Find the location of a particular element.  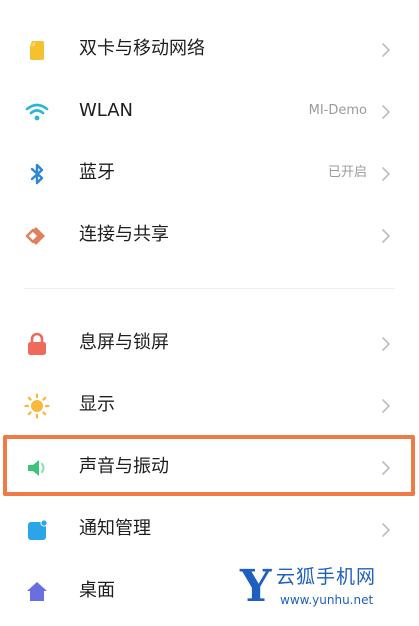

bluetooth-status: 已开启 is located at coordinates (347, 172).